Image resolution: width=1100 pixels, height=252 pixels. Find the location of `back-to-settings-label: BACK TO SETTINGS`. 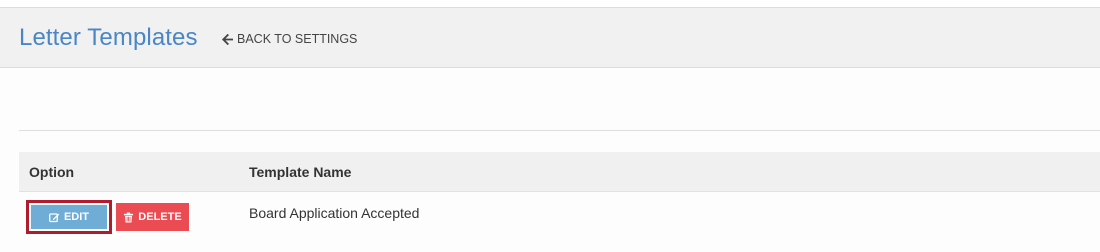

back-to-settings-label: BACK TO SETTINGS is located at coordinates (297, 39).